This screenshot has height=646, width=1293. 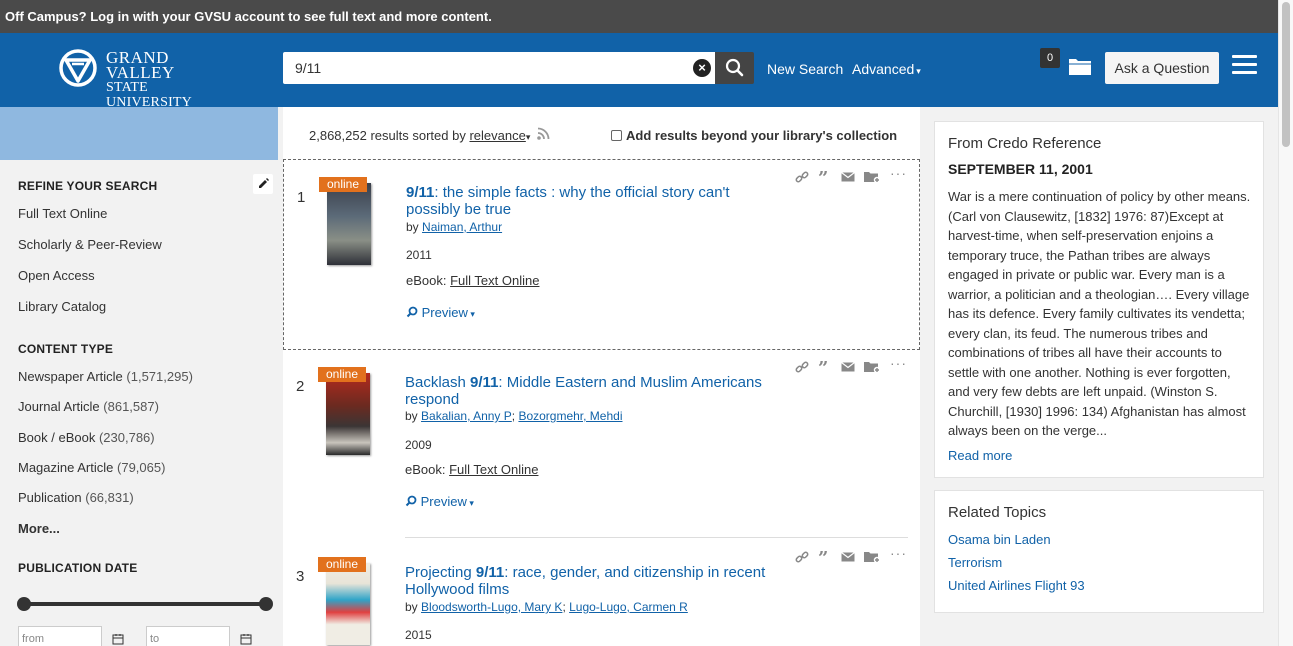 I want to click on sidebar-top-band, so click(x=139, y=133).